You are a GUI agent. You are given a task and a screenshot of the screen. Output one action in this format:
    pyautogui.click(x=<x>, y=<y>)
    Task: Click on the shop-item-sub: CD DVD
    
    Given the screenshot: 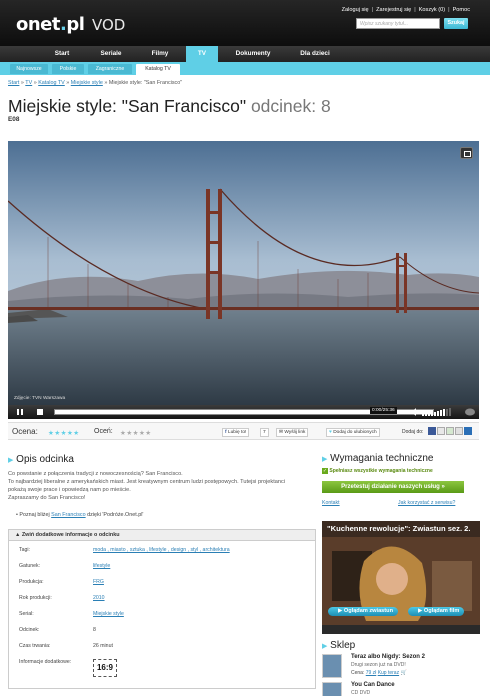 What is the action you would take?
    pyautogui.click(x=361, y=693)
    